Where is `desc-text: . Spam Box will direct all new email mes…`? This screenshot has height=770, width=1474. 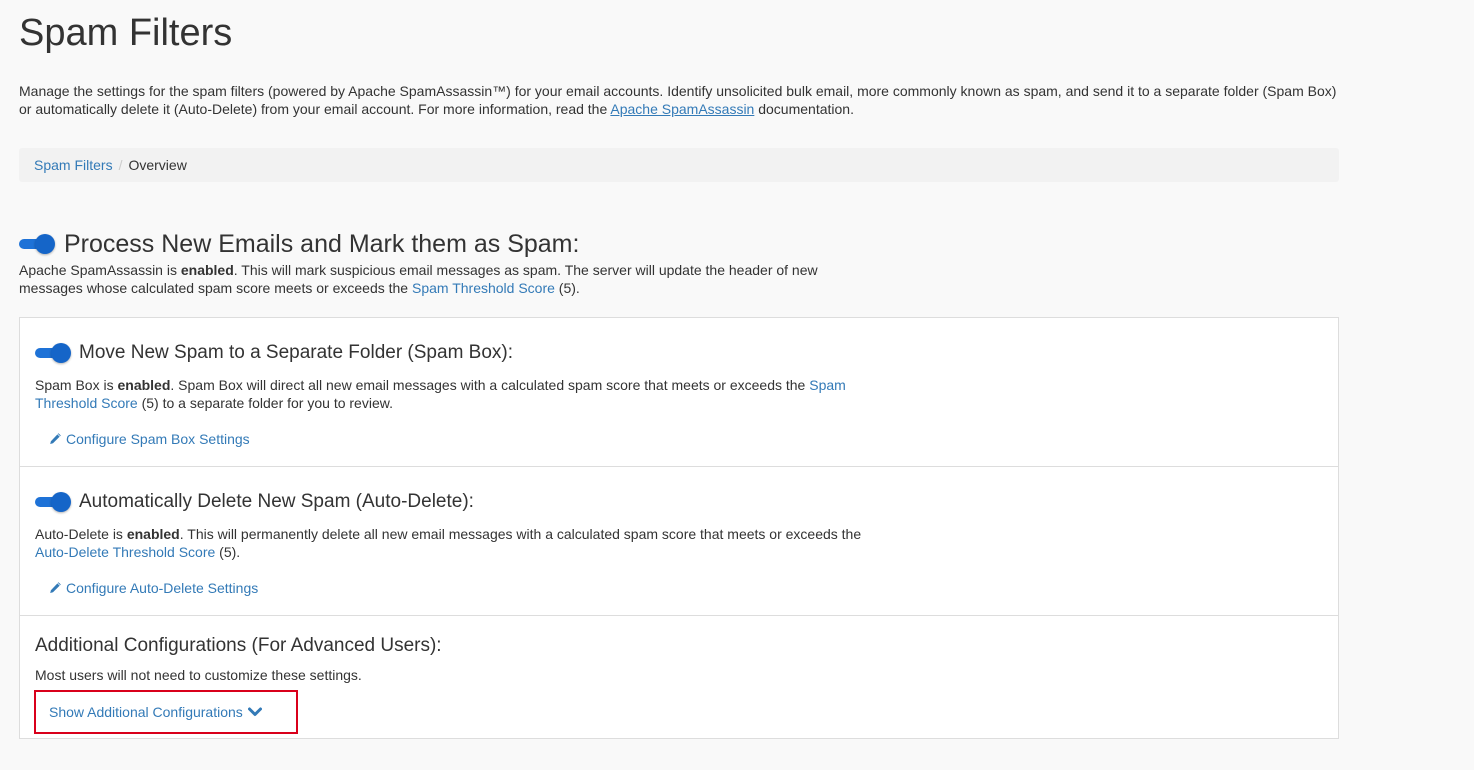 desc-text: . Spam Box will direct all new email mes… is located at coordinates (490, 385).